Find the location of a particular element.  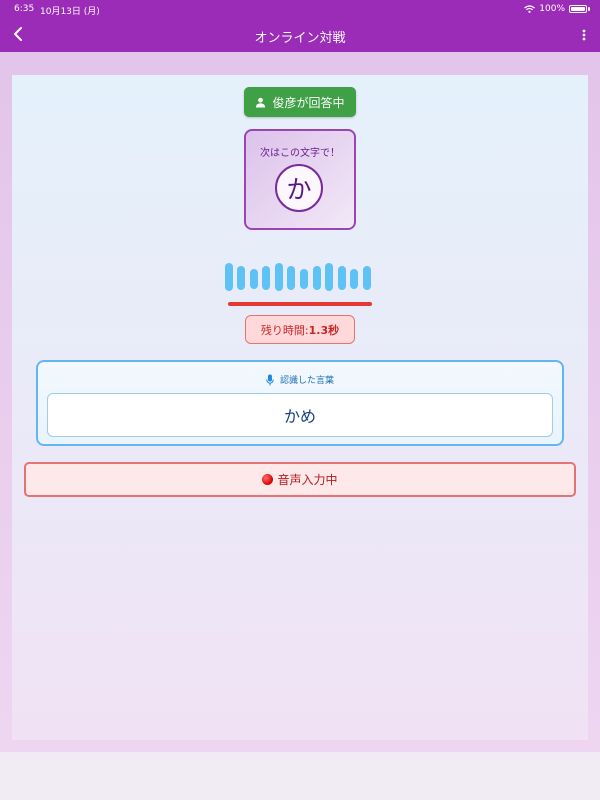

remaining-time-badge: 残り時間: 1.3秒 is located at coordinates (300, 329).